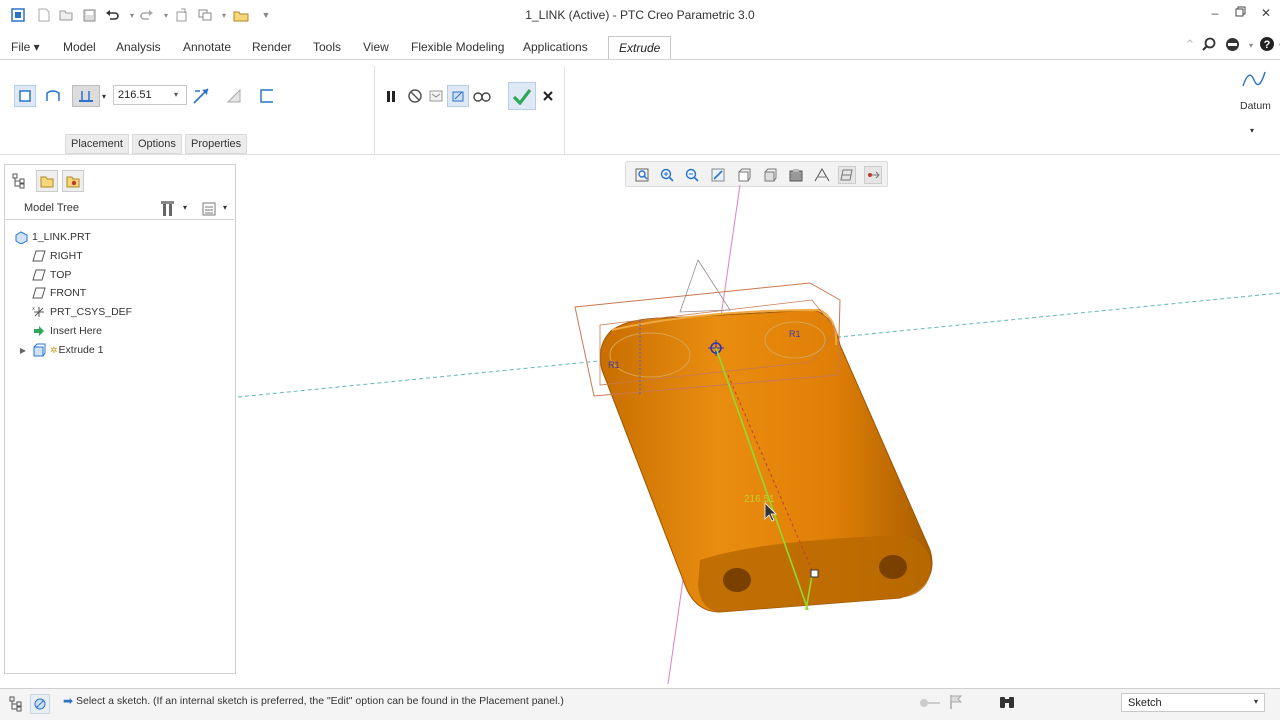 The height and width of the screenshot is (720, 1280). What do you see at coordinates (40, 704) in the screenshot?
I see `browser-toggle-icon` at bounding box center [40, 704].